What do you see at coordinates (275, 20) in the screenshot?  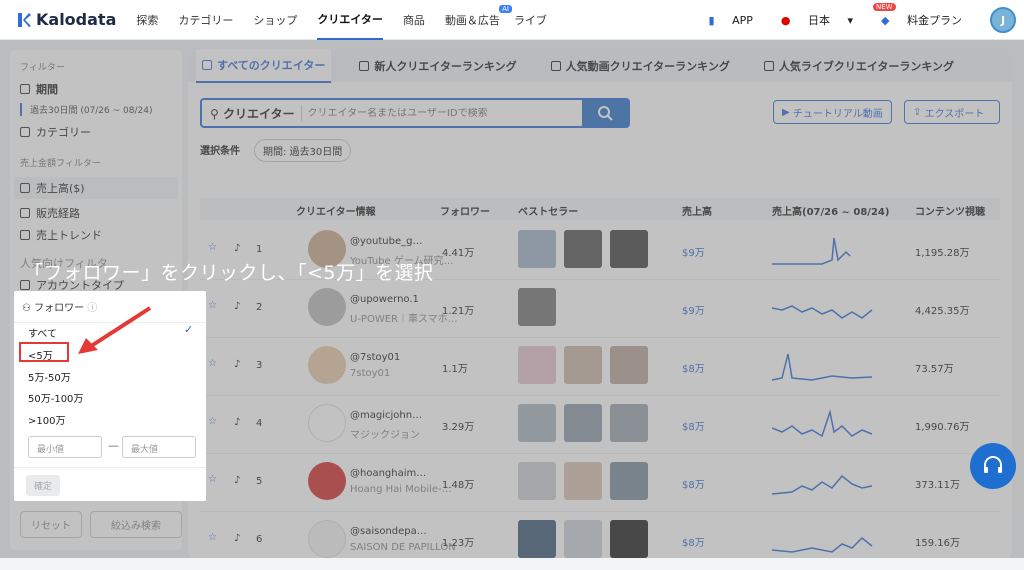 I see `nav-shop: ショップ` at bounding box center [275, 20].